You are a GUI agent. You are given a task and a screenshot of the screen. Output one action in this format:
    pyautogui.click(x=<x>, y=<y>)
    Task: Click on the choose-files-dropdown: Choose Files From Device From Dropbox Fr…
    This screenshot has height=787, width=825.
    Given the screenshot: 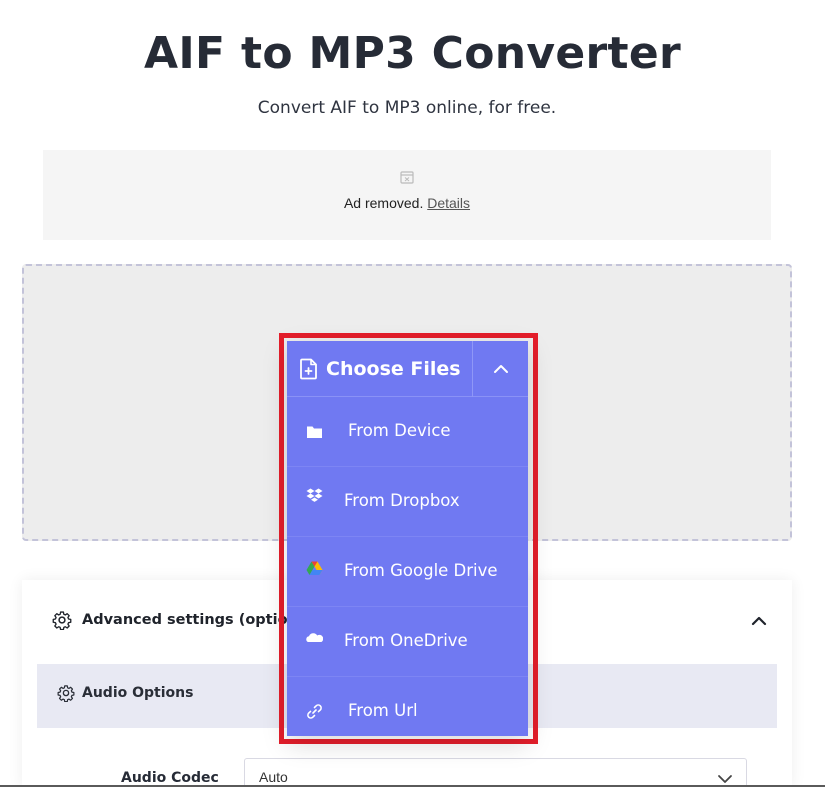 What is the action you would take?
    pyautogui.click(x=407, y=538)
    